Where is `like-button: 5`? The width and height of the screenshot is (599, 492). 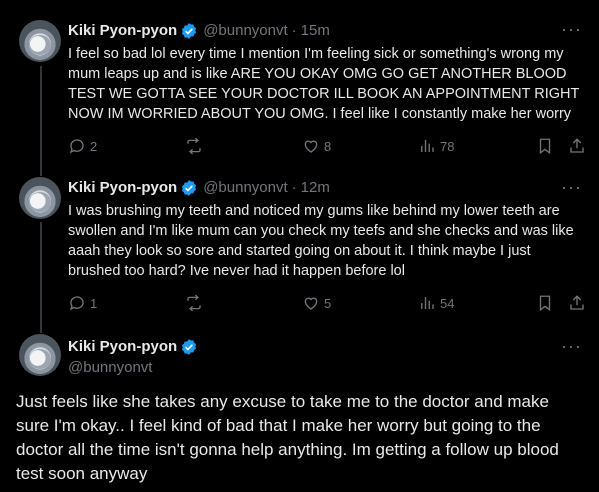
like-button: 5 is located at coordinates (316, 303).